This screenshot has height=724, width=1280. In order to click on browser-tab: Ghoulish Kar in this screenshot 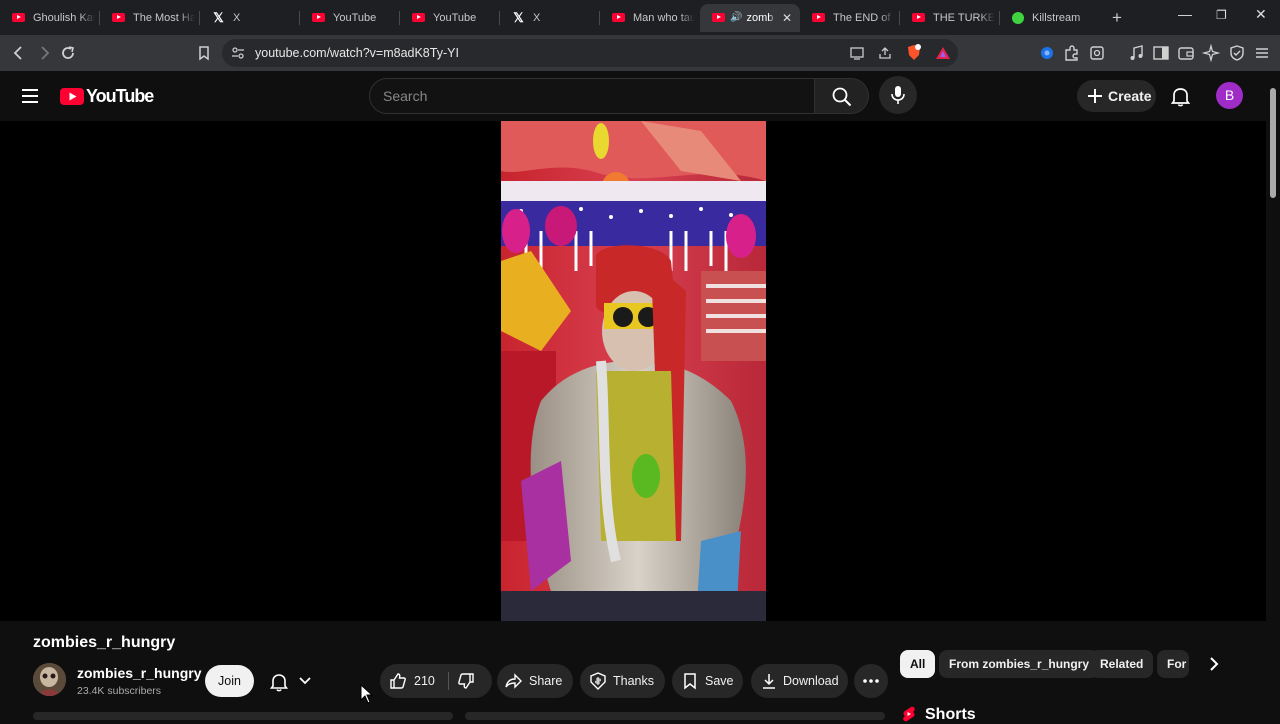, I will do `click(50, 18)`.